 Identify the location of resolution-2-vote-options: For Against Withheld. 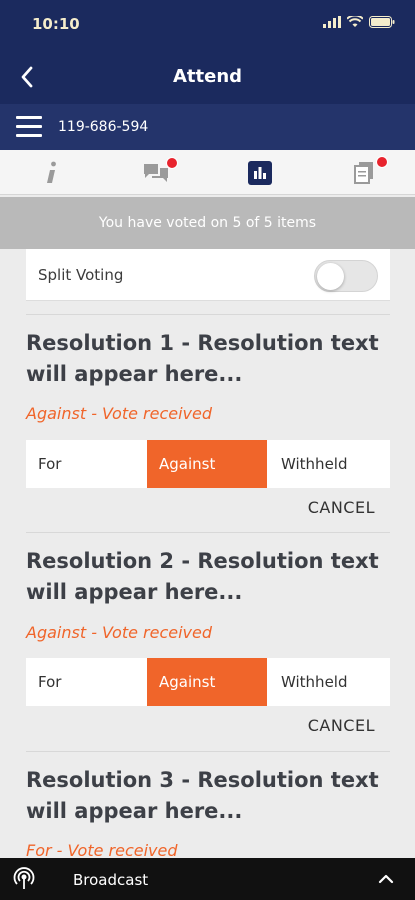
(208, 682).